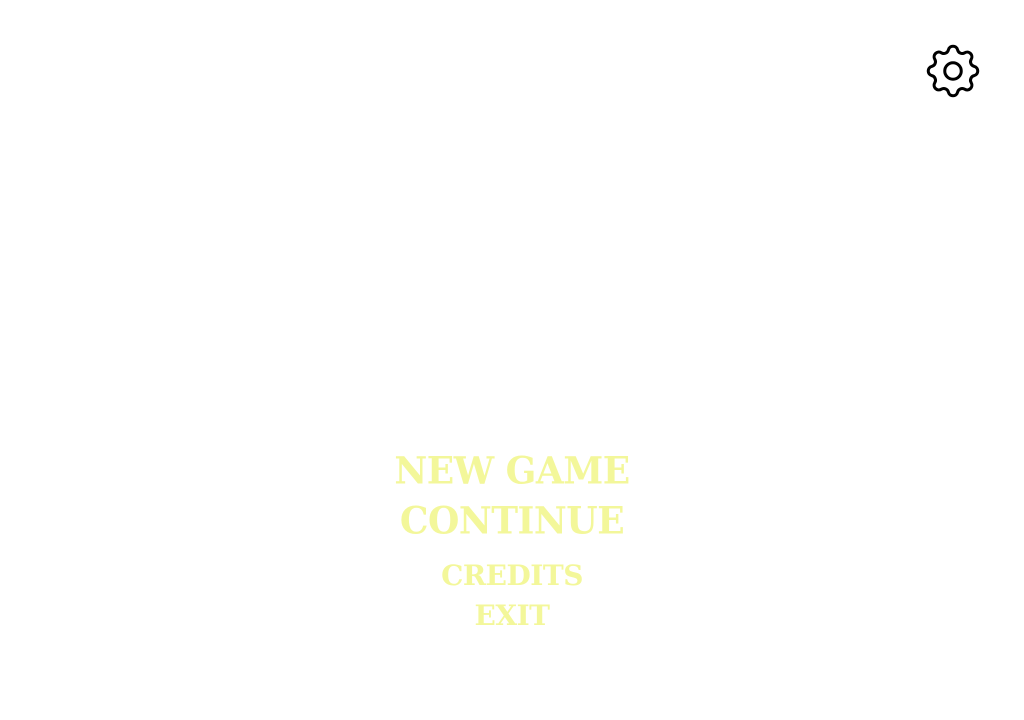  What do you see at coordinates (512, 551) in the screenshot?
I see `menu-spacer` at bounding box center [512, 551].